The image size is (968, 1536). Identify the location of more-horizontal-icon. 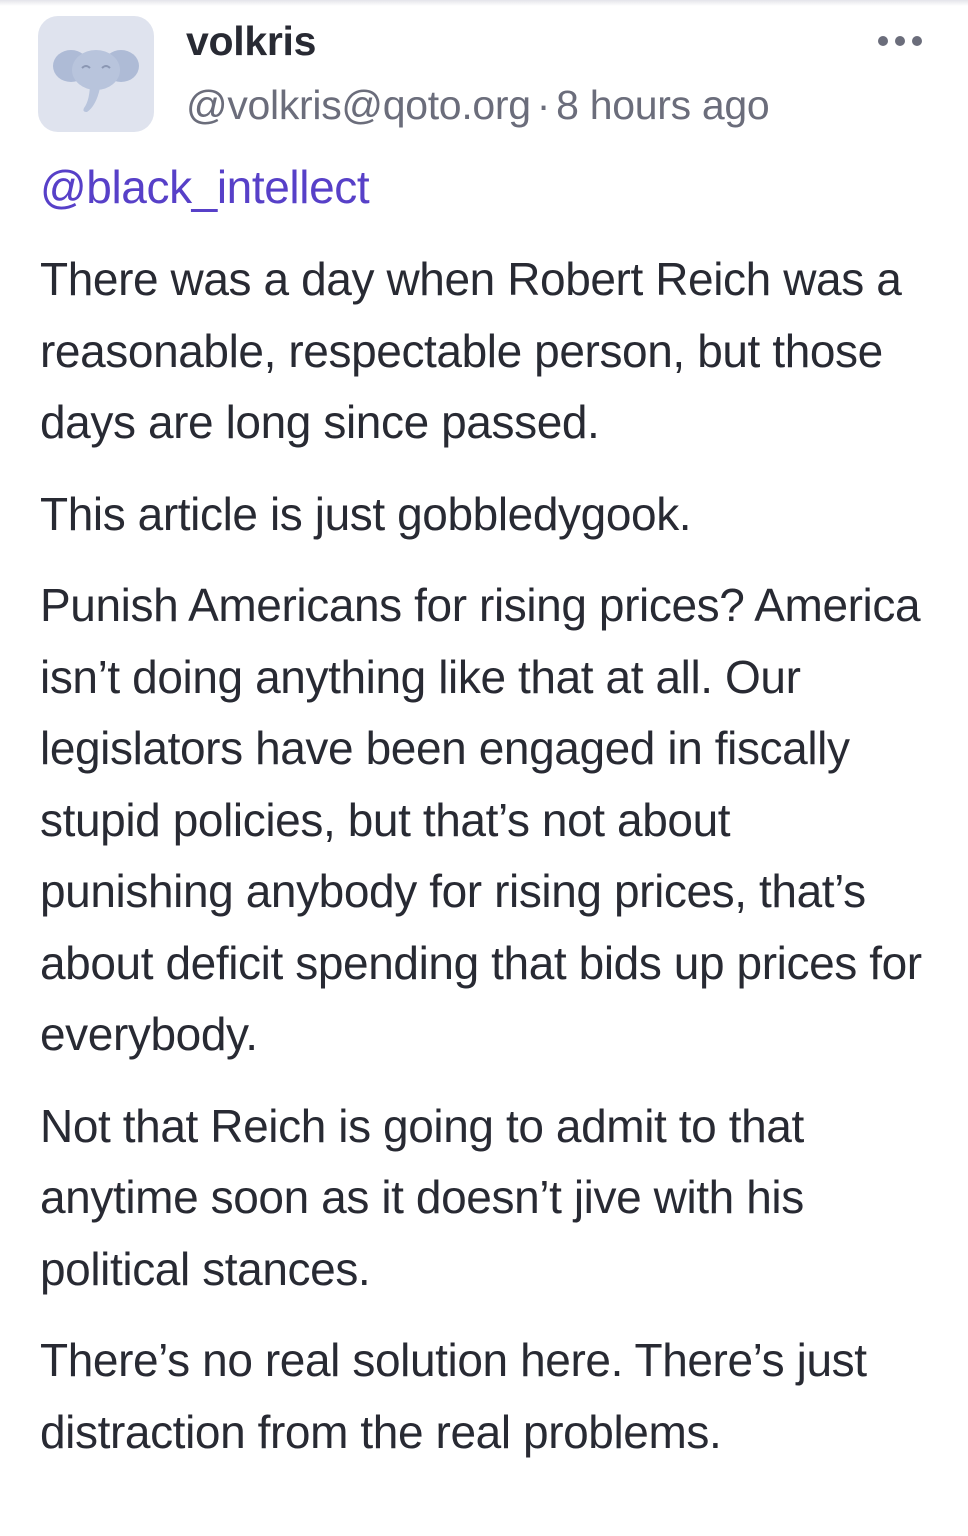
(883, 41).